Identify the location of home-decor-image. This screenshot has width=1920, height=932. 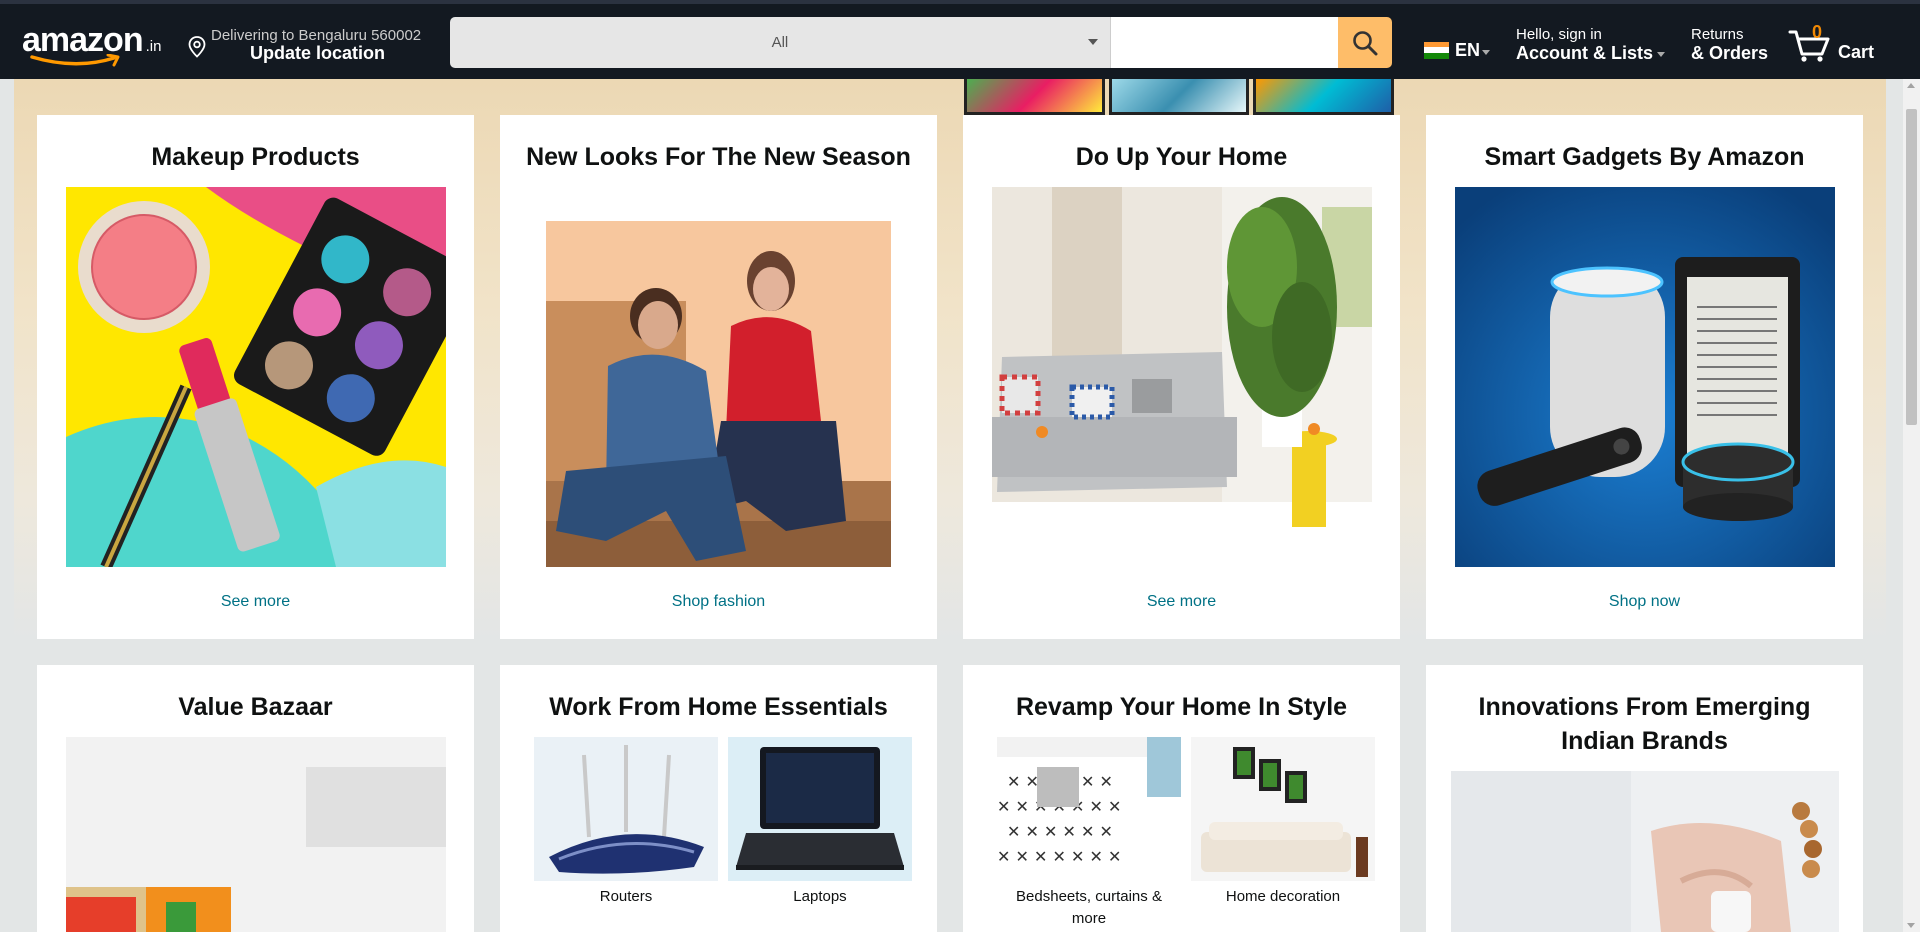
(1283, 809).